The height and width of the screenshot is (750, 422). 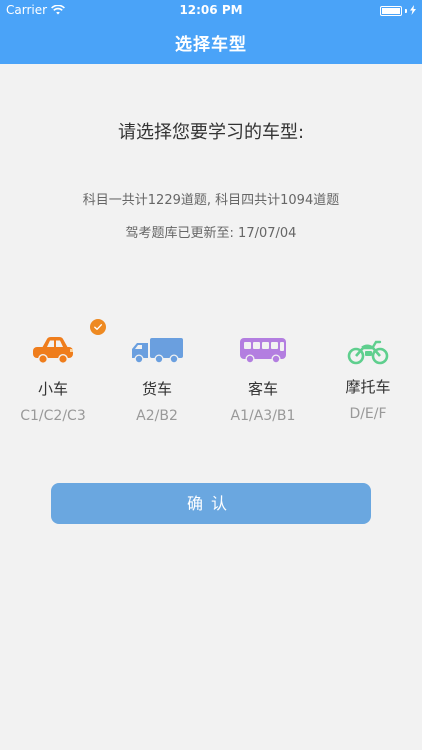 I want to click on question-count-info: 科目一共计1229道题, 科目四共计1094道题, so click(x=211, y=200).